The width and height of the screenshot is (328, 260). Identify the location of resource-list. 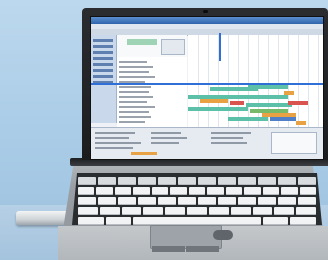
(152, 92).